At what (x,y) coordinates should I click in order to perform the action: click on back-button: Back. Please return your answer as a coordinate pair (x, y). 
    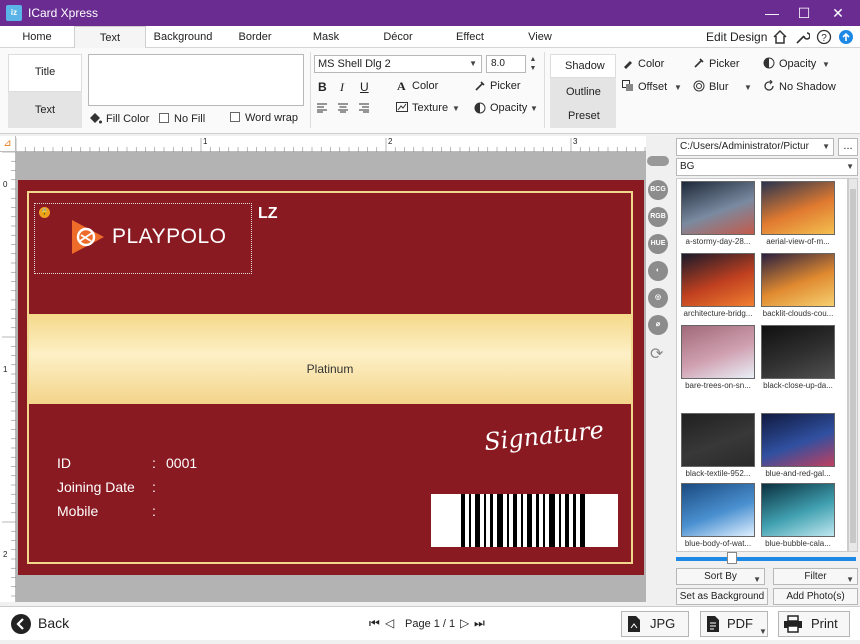
    Looking at the image, I should click on (53, 623).